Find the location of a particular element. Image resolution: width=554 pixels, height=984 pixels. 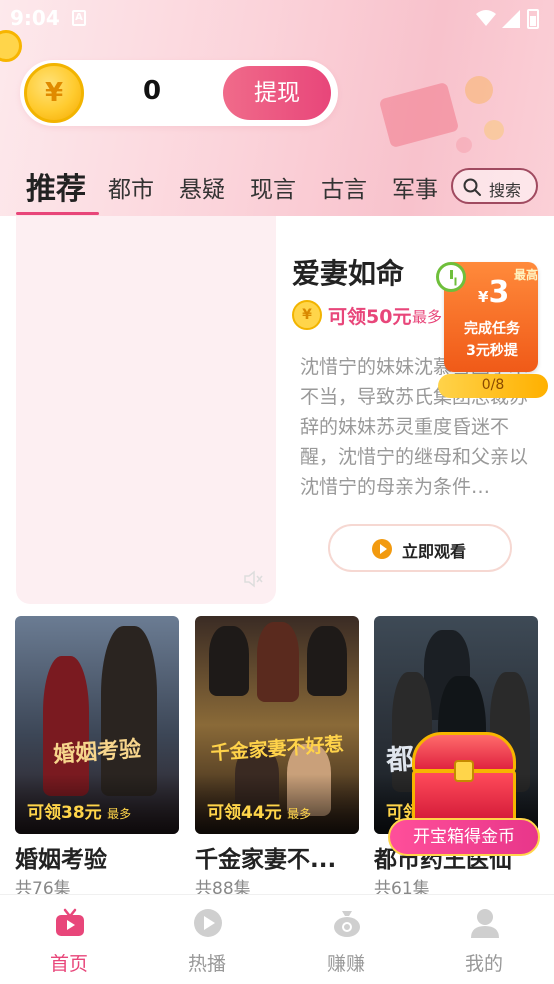

nav-trending-label: 热播 is located at coordinates (206, 964).